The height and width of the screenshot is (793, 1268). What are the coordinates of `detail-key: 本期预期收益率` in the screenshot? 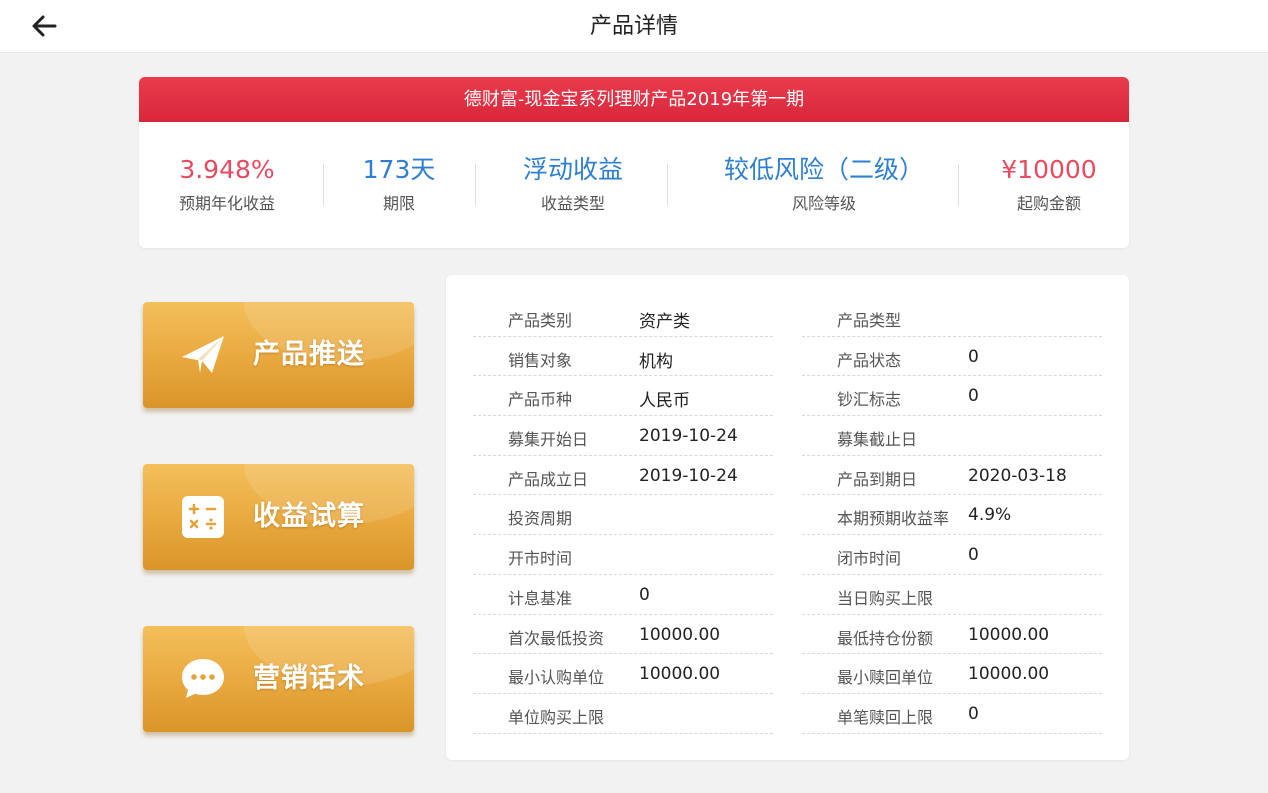 It's located at (893, 519).